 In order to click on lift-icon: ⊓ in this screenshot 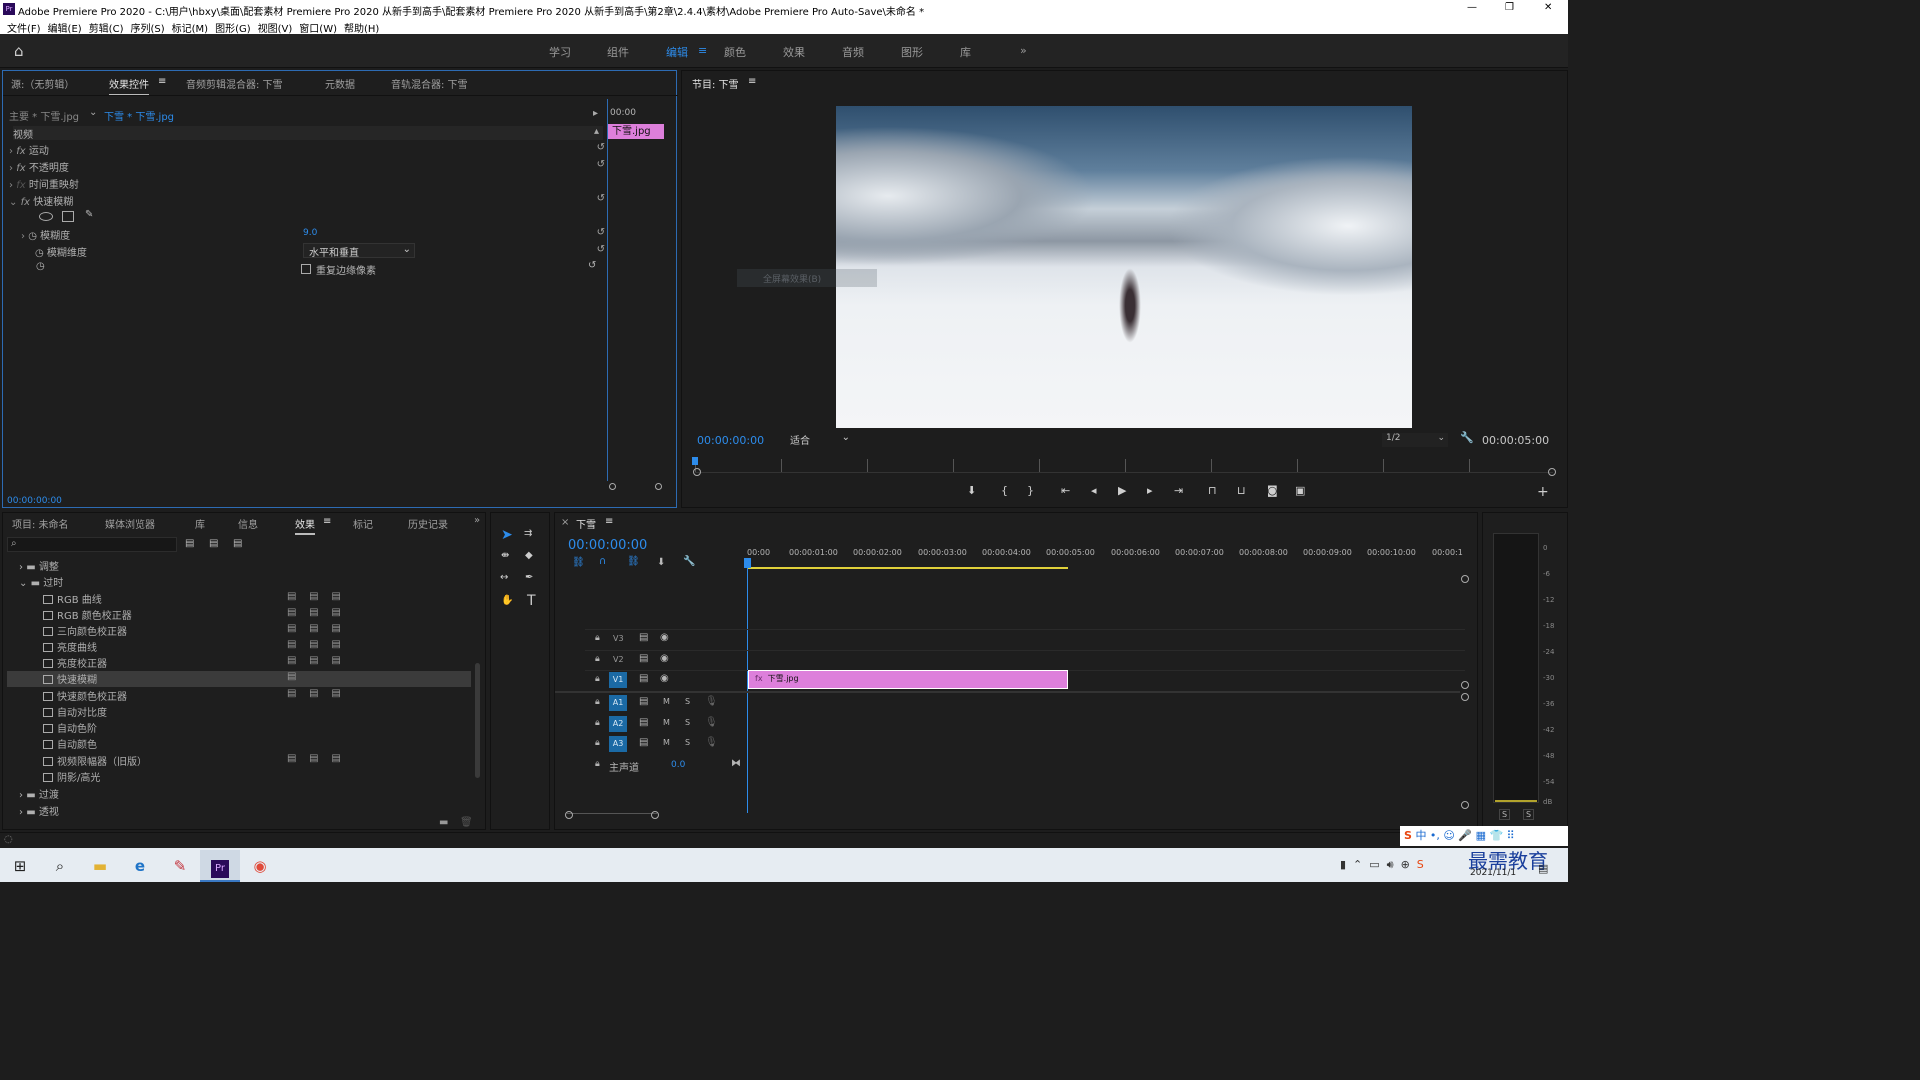, I will do `click(1212, 490)`.